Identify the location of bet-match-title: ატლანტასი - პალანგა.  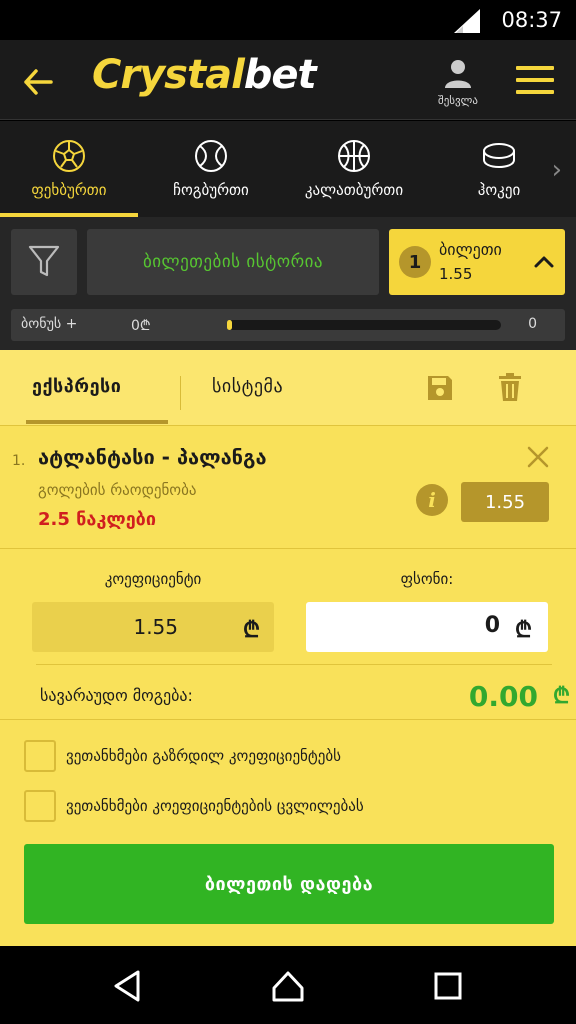
(152, 457).